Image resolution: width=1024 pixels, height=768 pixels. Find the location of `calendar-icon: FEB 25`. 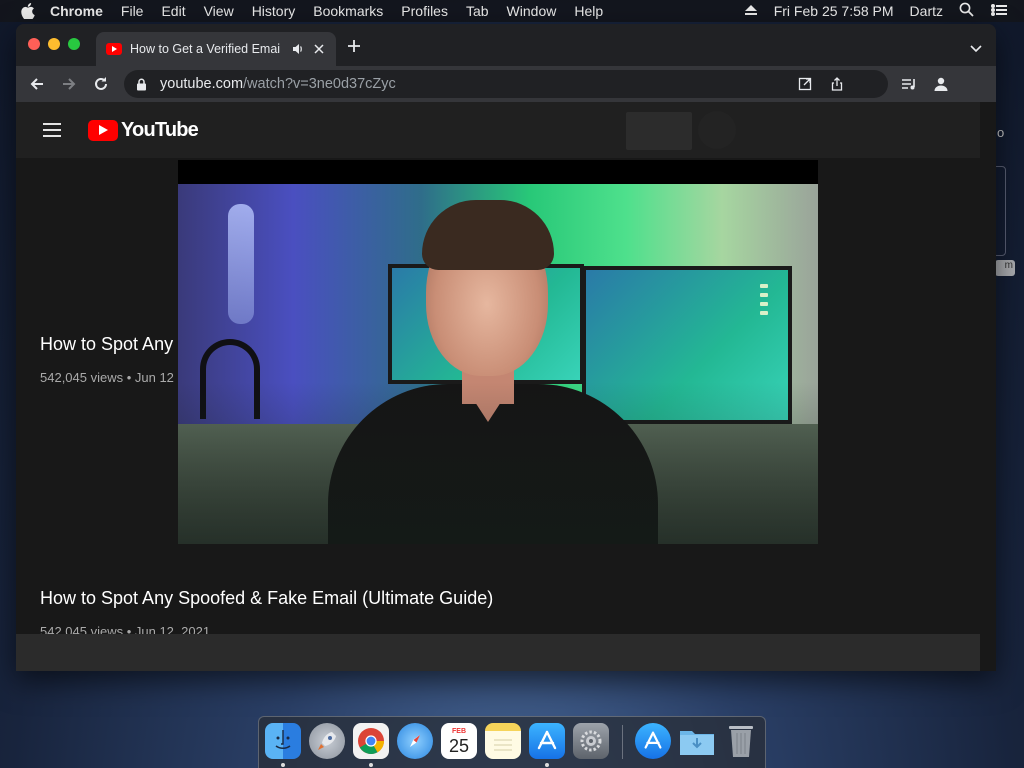

calendar-icon: FEB 25 is located at coordinates (459, 741).